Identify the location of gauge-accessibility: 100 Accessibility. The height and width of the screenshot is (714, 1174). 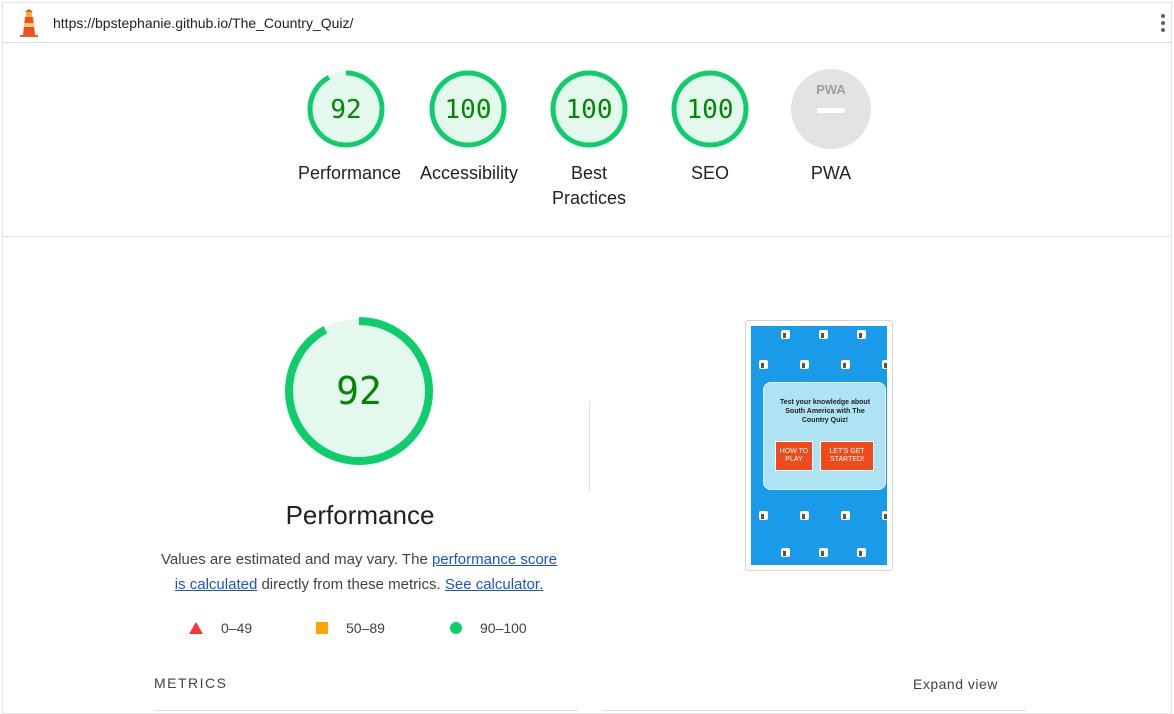
(469, 126).